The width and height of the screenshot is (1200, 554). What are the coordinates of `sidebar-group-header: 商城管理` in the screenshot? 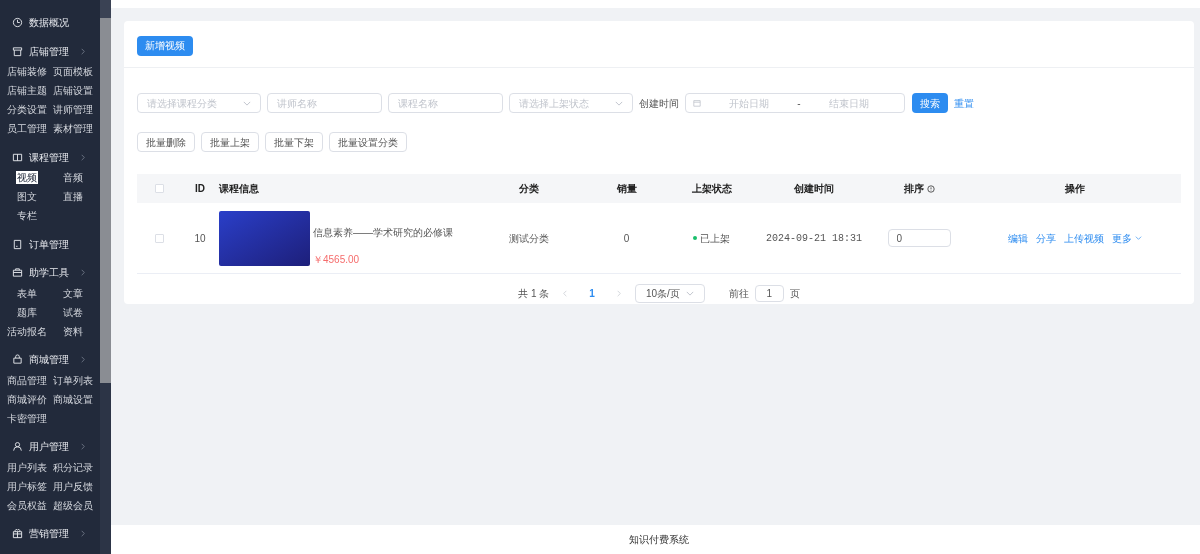 It's located at (50, 360).